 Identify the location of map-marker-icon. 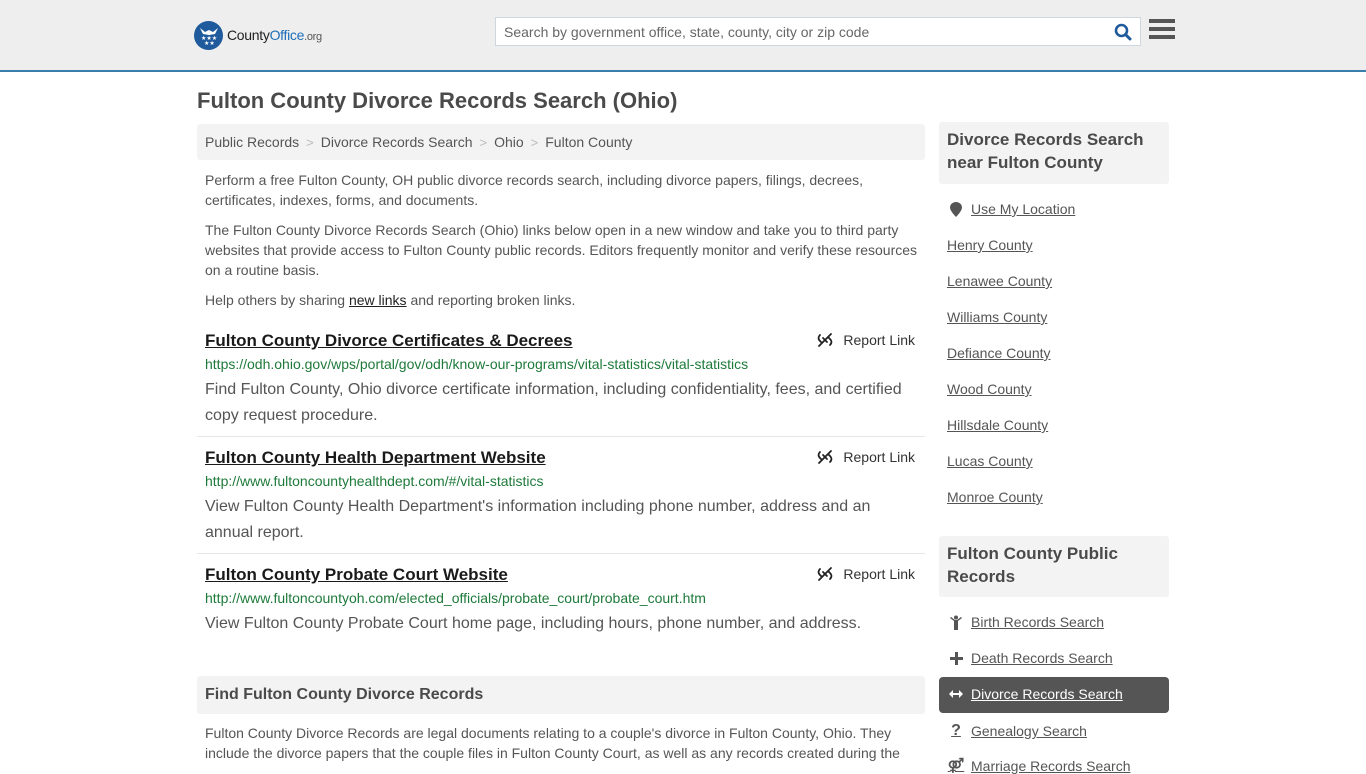
(956, 209).